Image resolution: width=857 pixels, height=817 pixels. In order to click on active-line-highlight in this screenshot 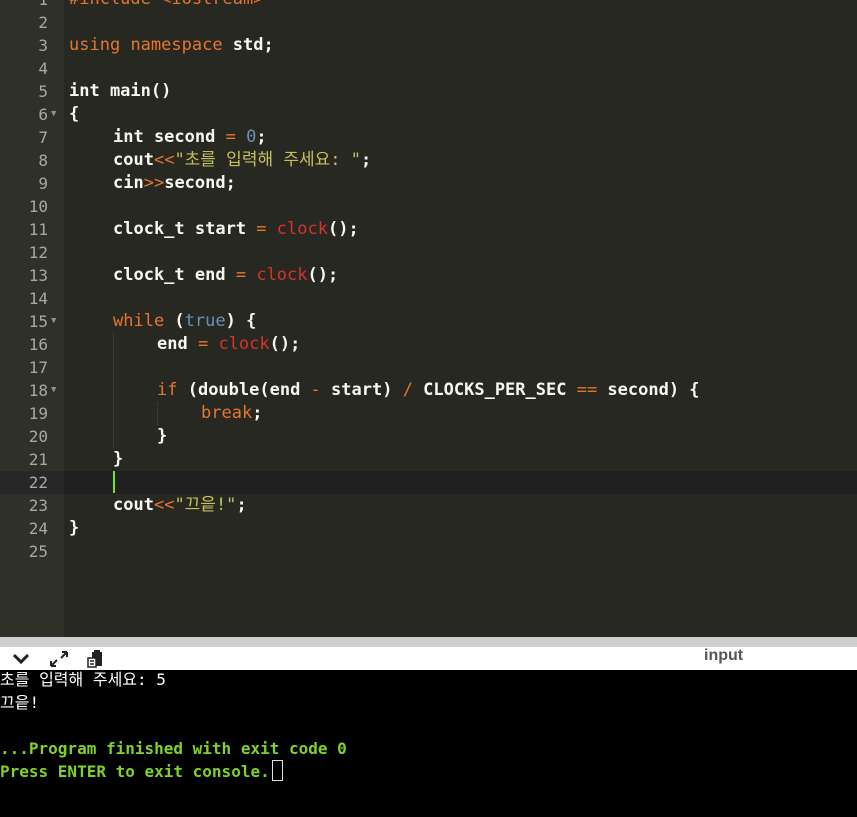, I will do `click(460, 482)`.